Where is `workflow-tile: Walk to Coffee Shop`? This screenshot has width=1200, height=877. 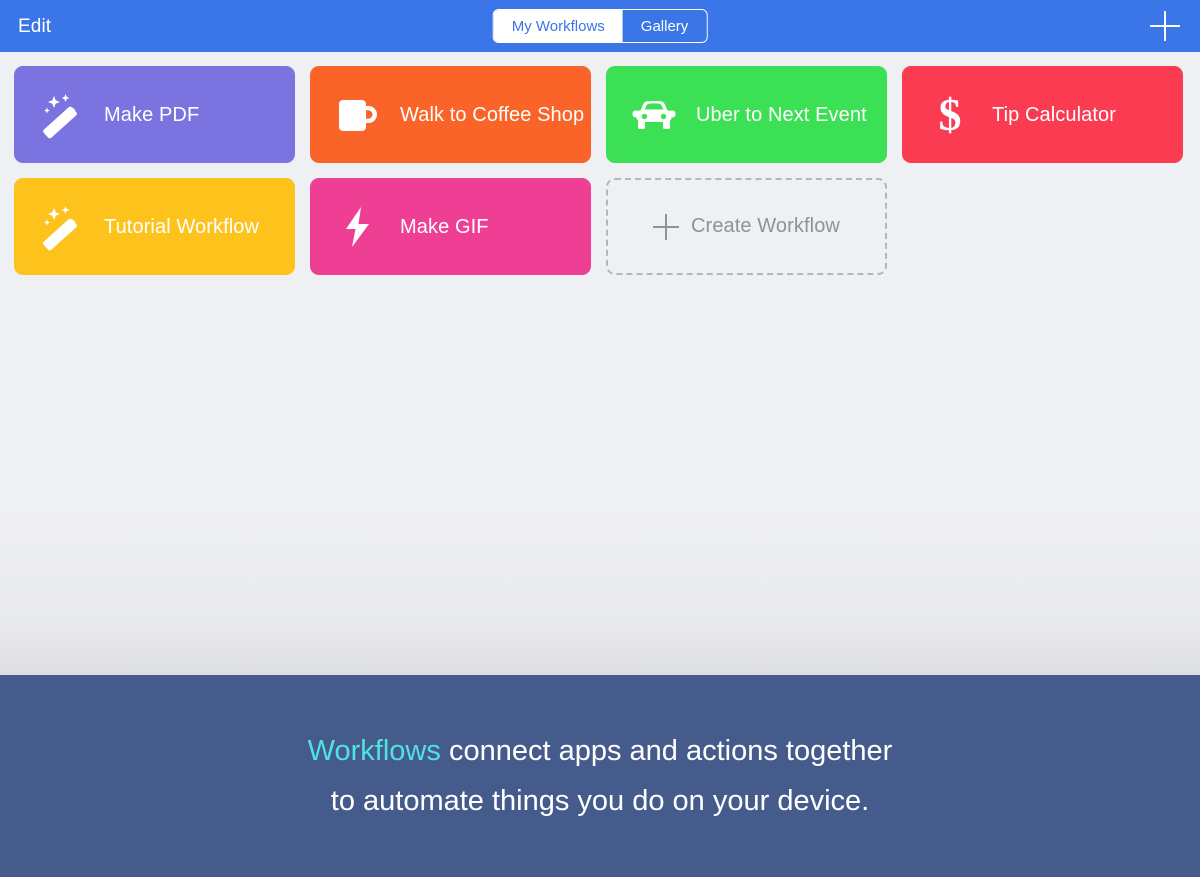
workflow-tile: Walk to Coffee Shop is located at coordinates (450, 114).